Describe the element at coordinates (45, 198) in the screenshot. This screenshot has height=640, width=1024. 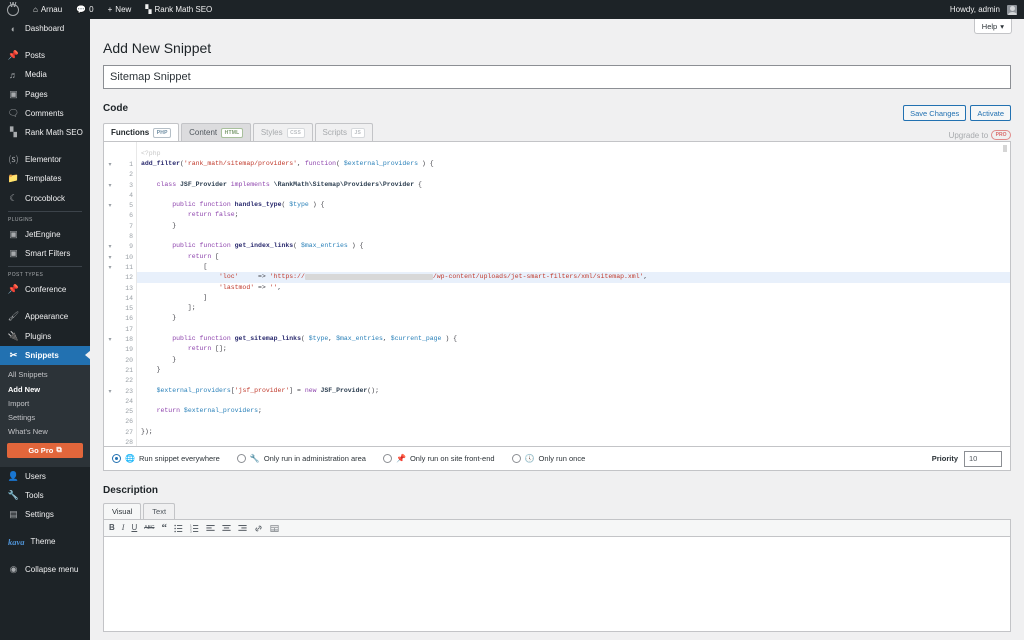
I see `sidebar-item-crocoblock: ☾ Crocoblock` at that location.